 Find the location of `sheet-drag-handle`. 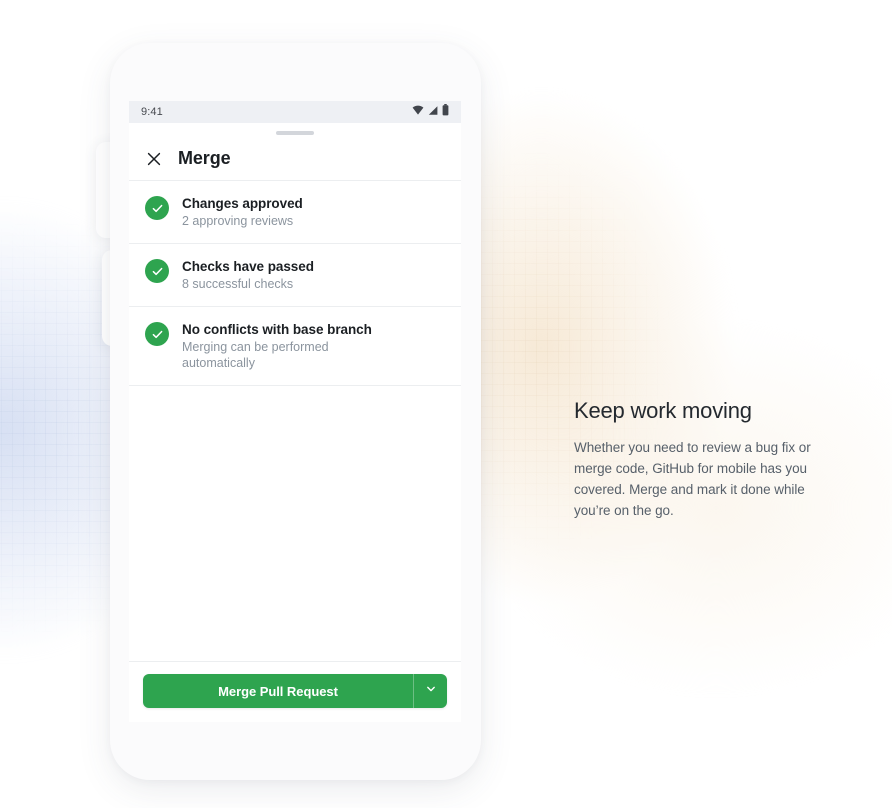

sheet-drag-handle is located at coordinates (295, 132).